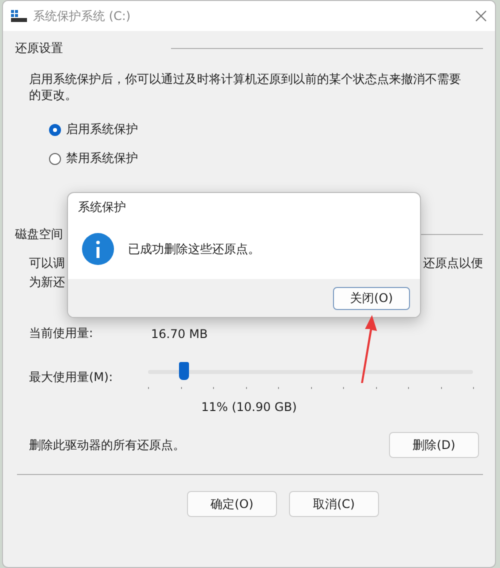 The height and width of the screenshot is (568, 500). I want to click on delete-button: 删除(D), so click(434, 445).